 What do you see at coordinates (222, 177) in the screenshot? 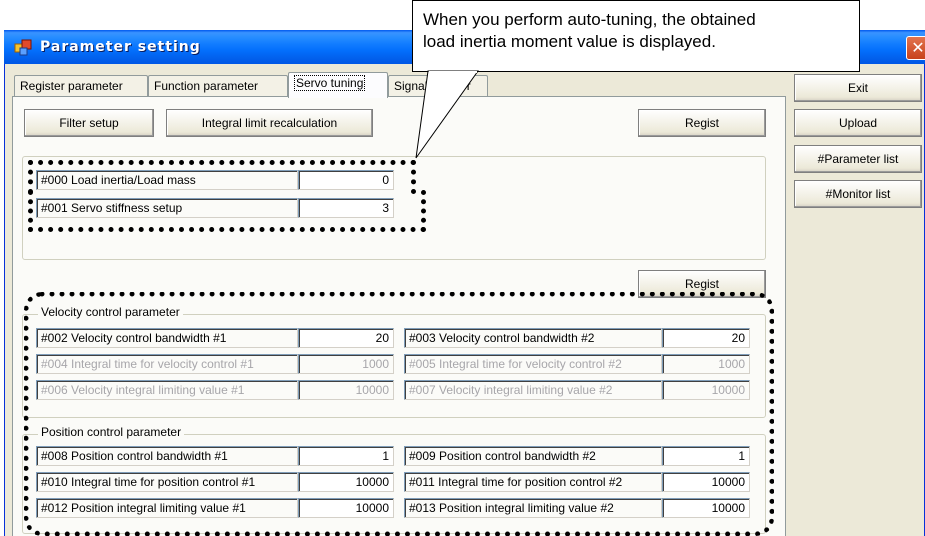
I see `highlight-inertia-upper` at bounding box center [222, 177].